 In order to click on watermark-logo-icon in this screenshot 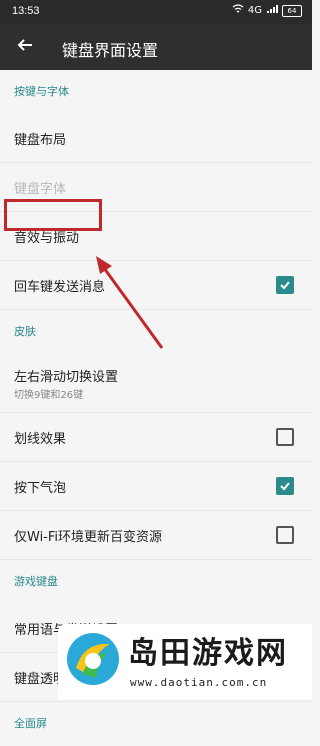, I will do `click(93, 659)`.